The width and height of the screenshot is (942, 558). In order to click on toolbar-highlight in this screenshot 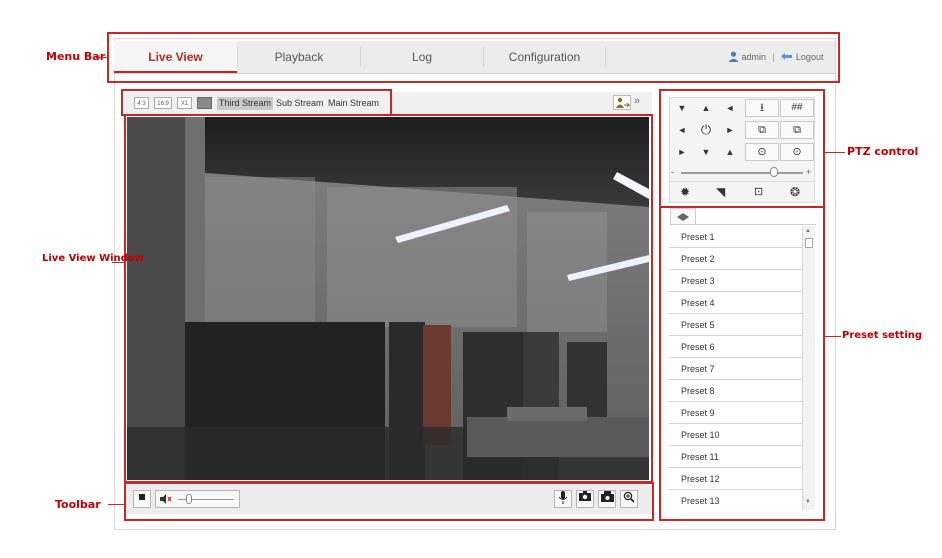, I will do `click(389, 501)`.